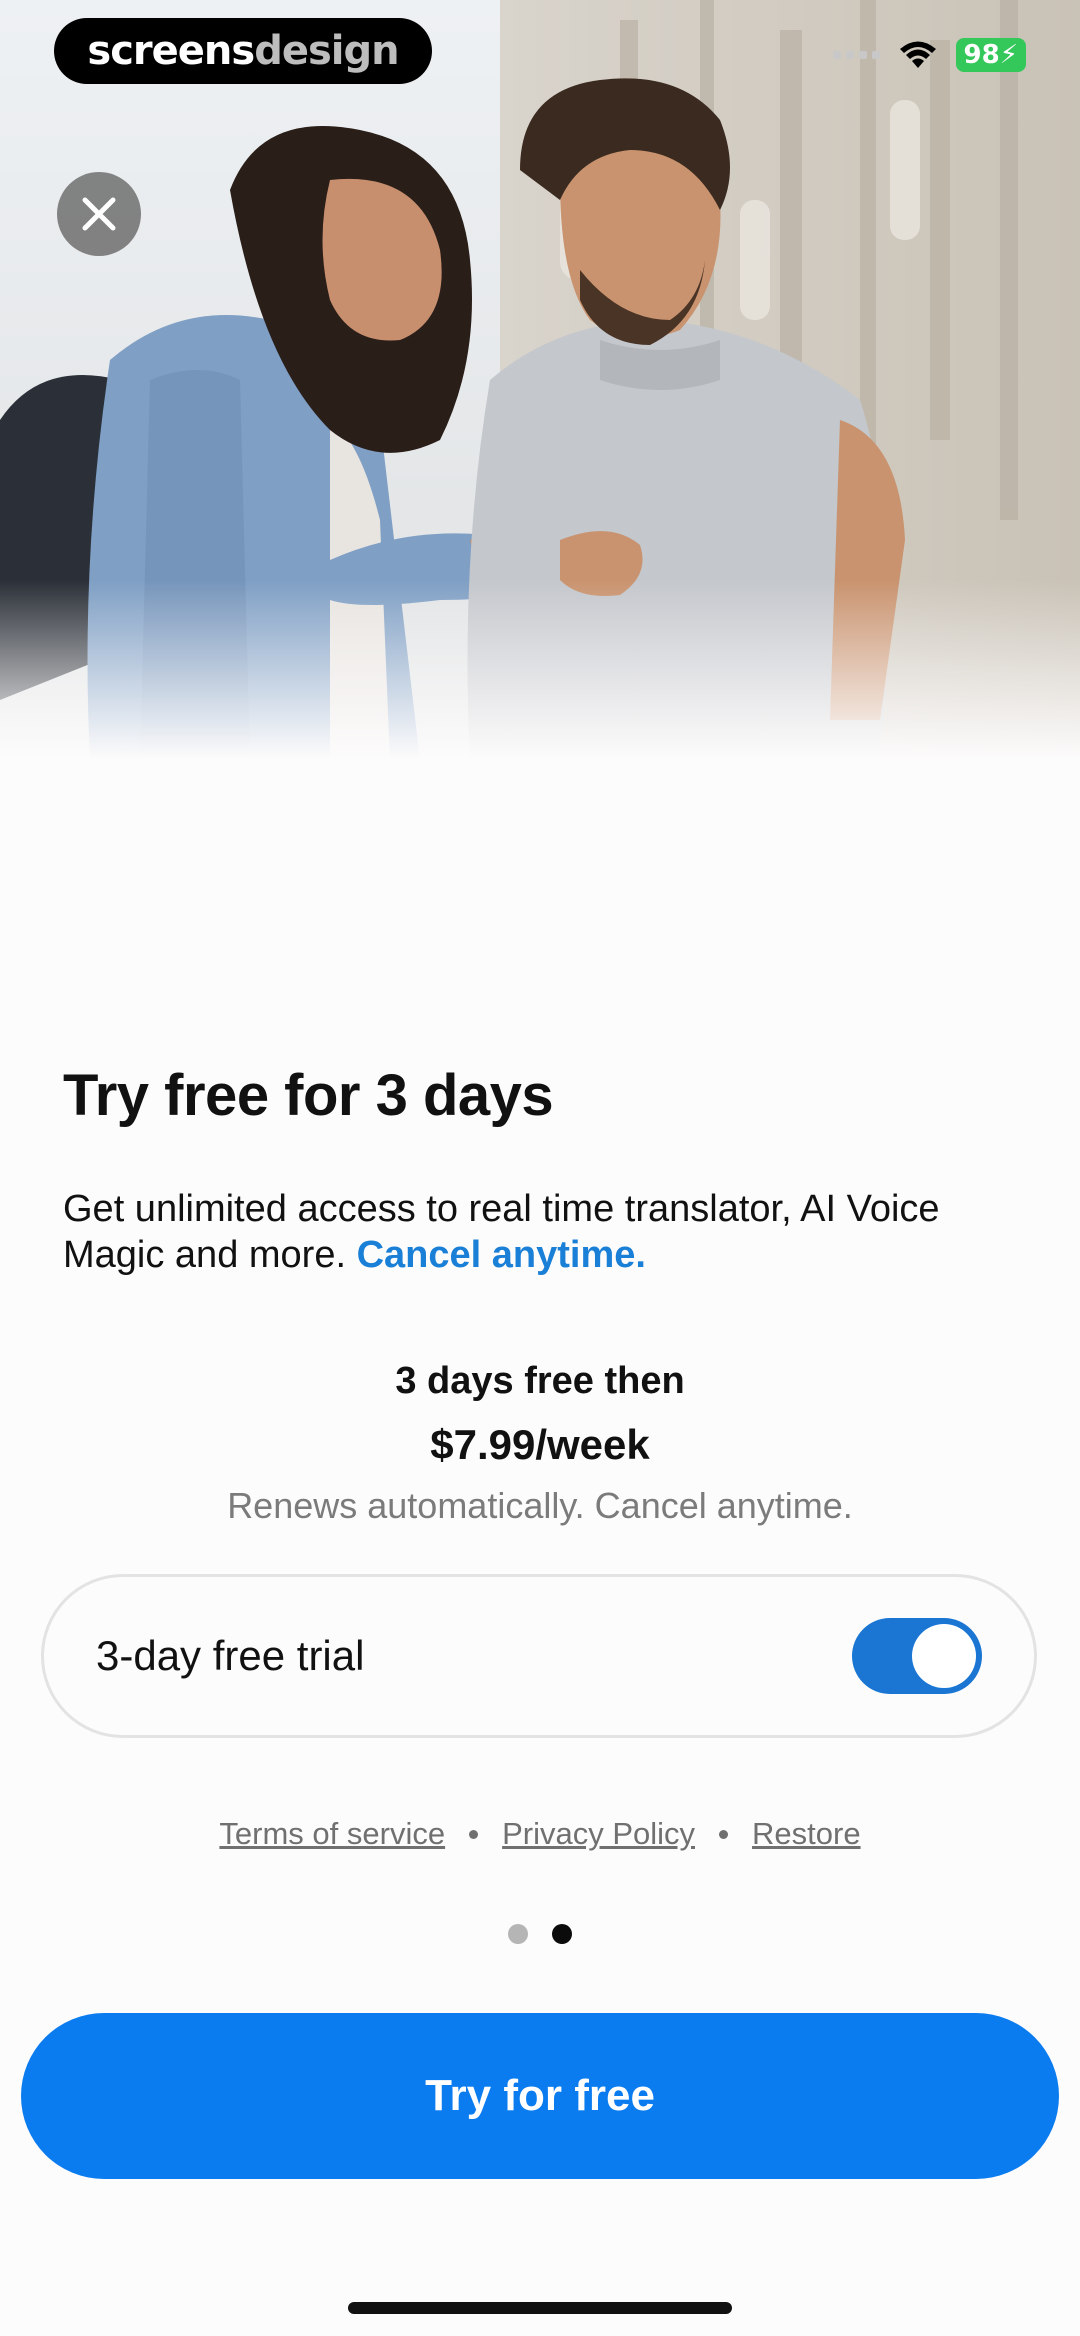  Describe the element at coordinates (540, 670) in the screenshot. I see `hero-fade` at that location.